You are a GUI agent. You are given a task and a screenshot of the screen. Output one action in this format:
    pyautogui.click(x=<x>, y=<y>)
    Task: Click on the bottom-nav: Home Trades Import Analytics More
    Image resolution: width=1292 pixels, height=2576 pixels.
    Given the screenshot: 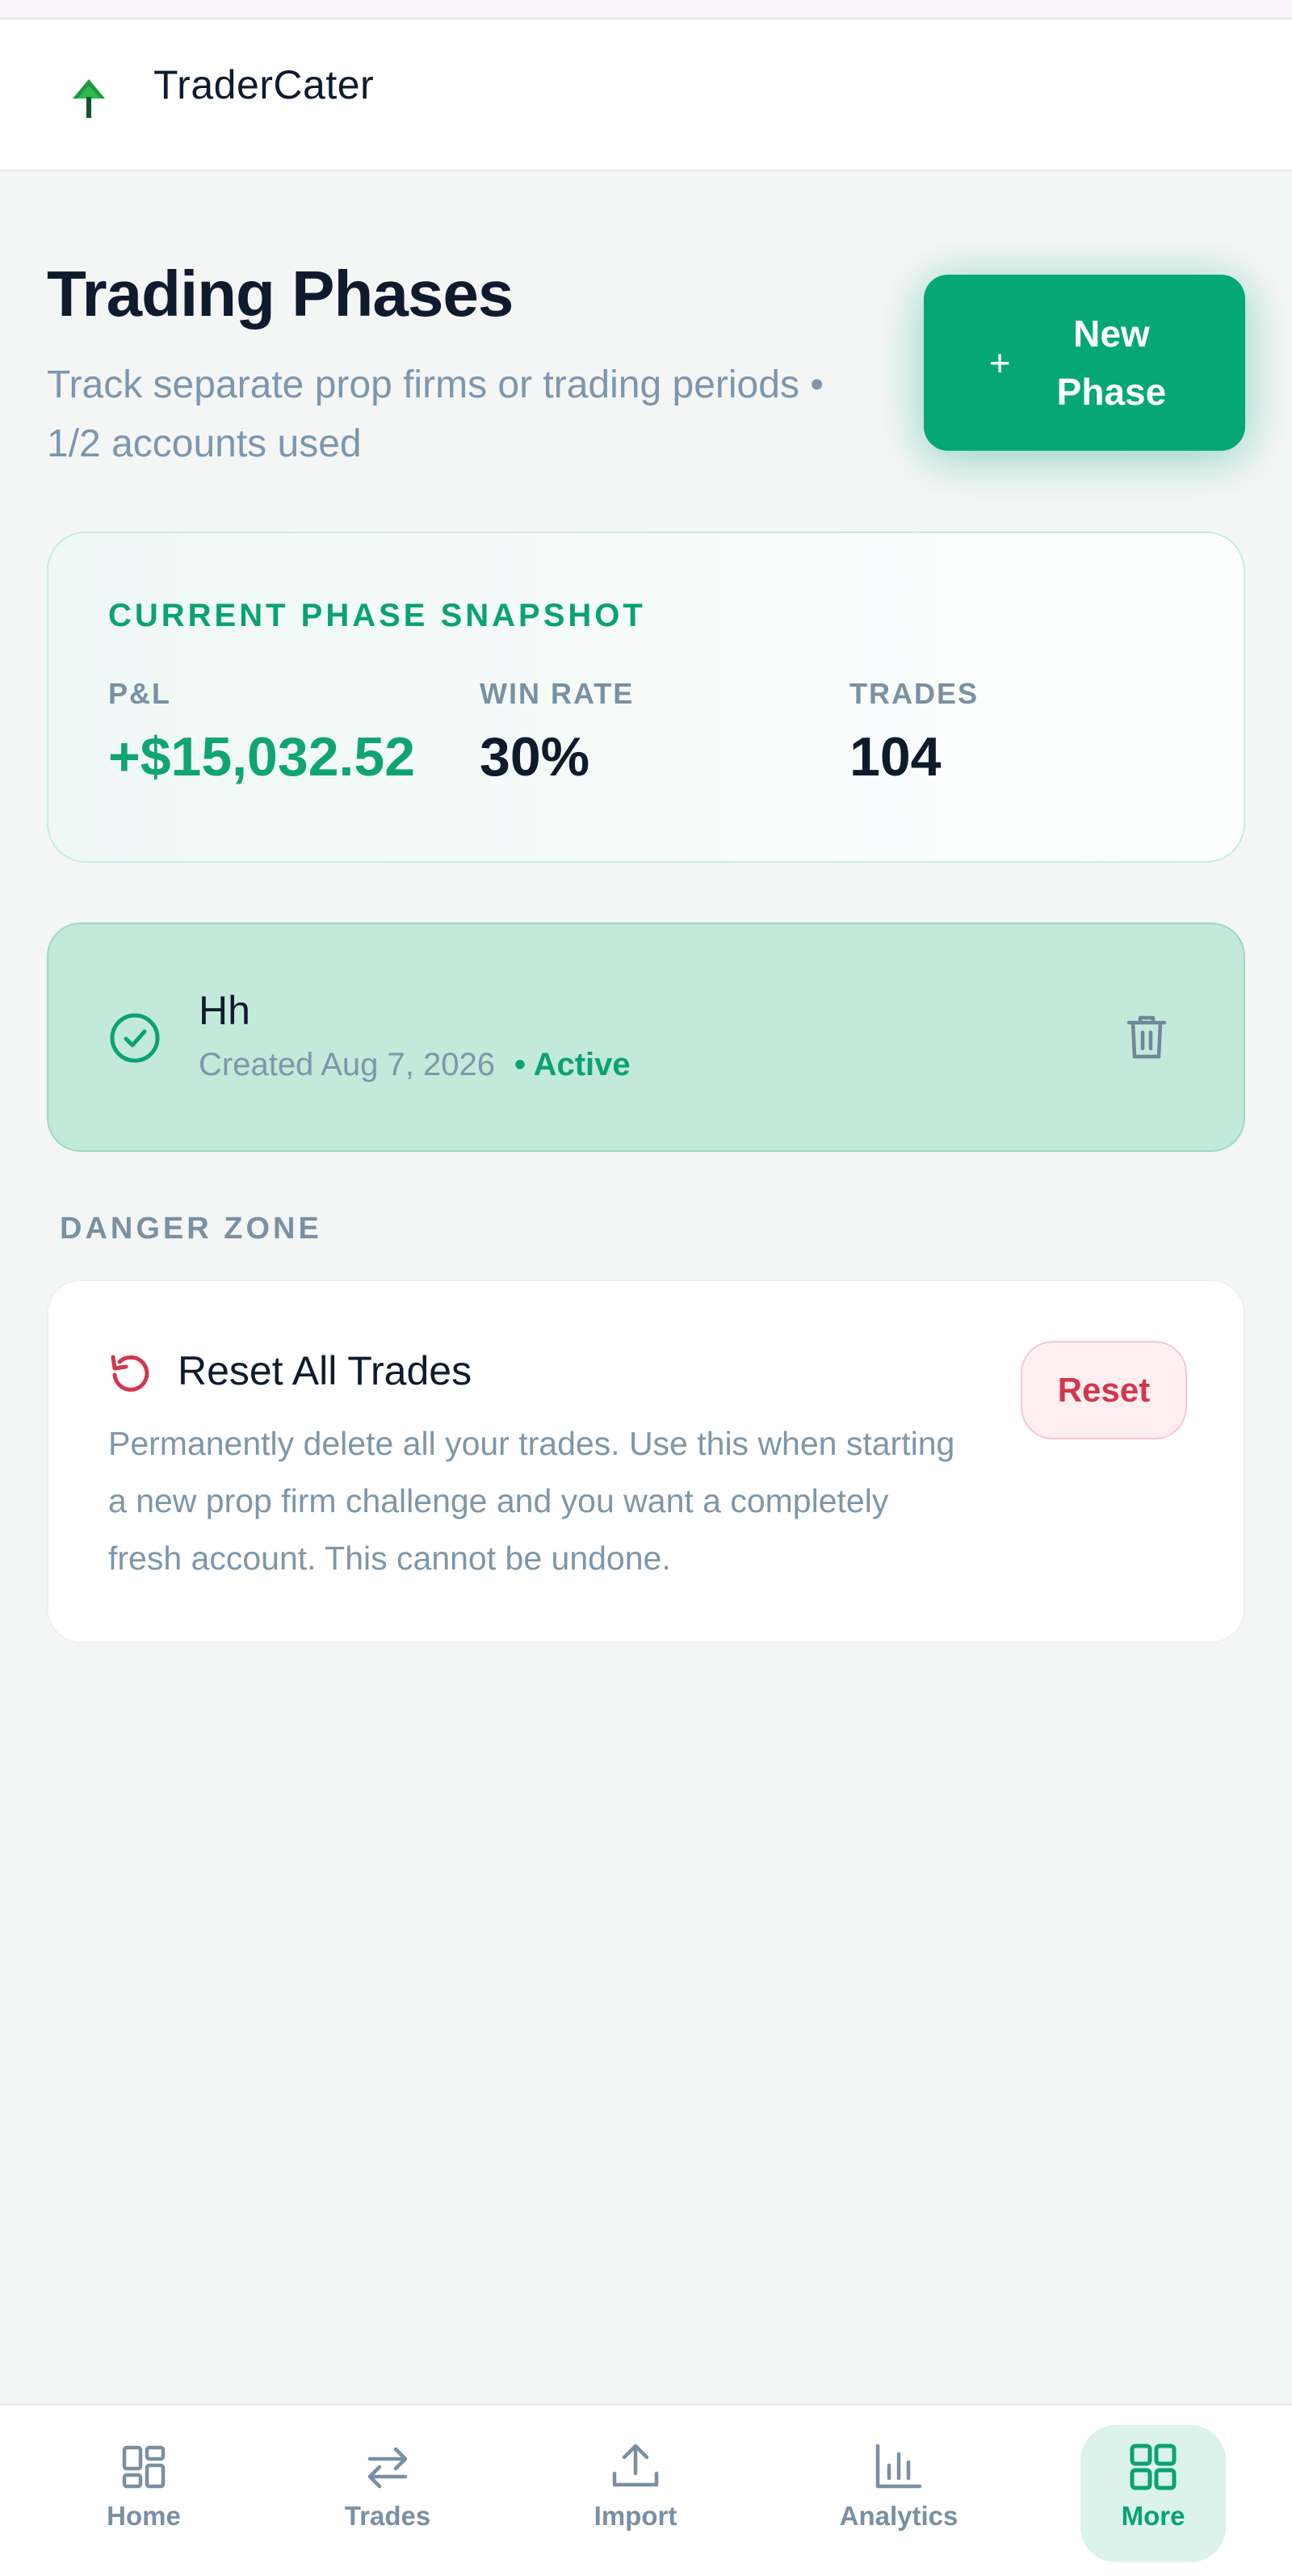 What is the action you would take?
    pyautogui.click(x=646, y=2490)
    